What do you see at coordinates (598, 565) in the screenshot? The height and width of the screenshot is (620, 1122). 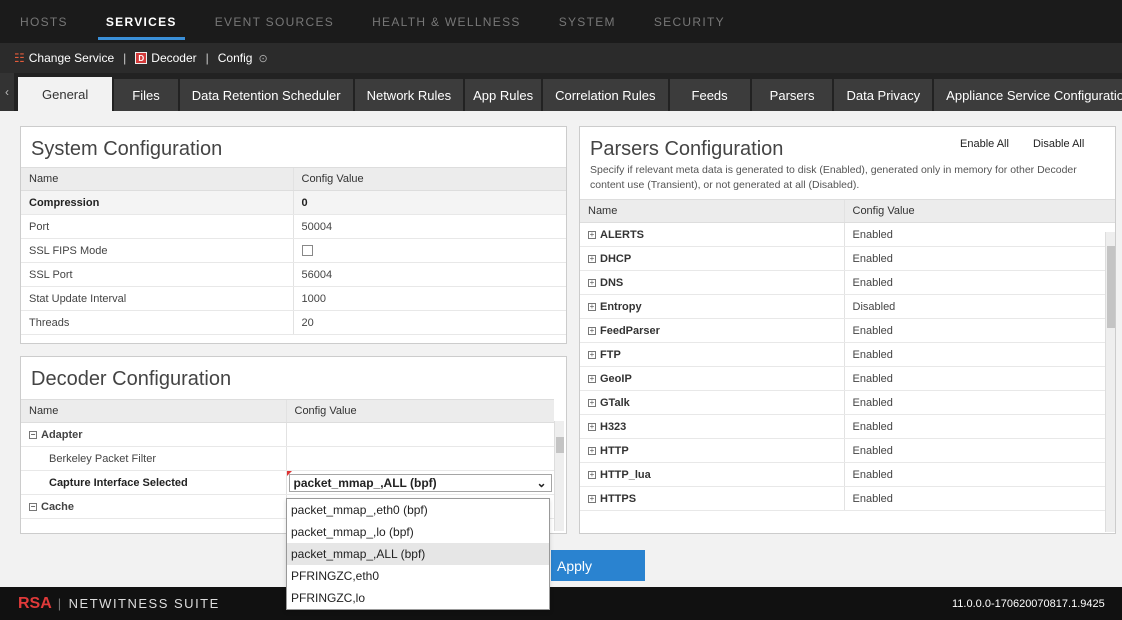 I see `apply-button: Apply` at bounding box center [598, 565].